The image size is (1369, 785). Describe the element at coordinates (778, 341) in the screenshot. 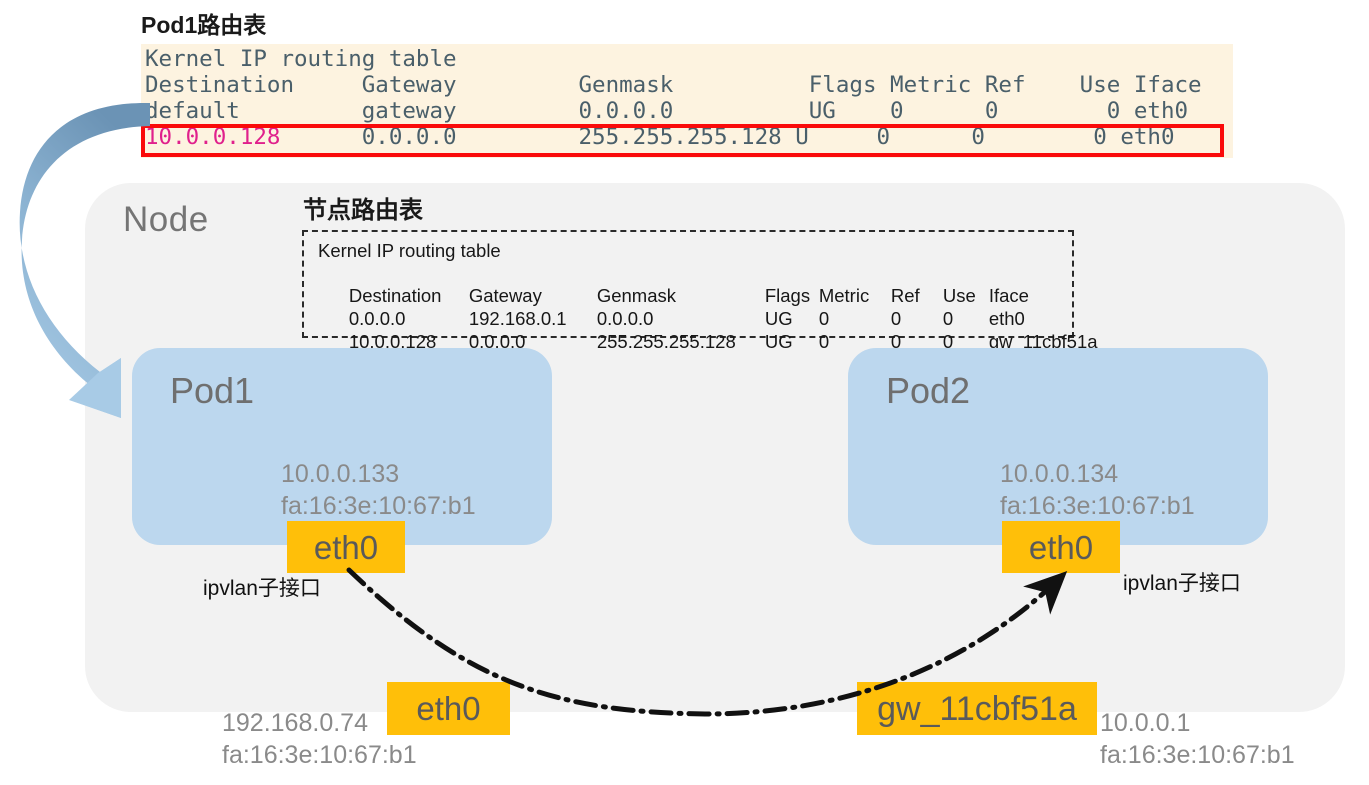

I see `cell-flags: UG` at that location.